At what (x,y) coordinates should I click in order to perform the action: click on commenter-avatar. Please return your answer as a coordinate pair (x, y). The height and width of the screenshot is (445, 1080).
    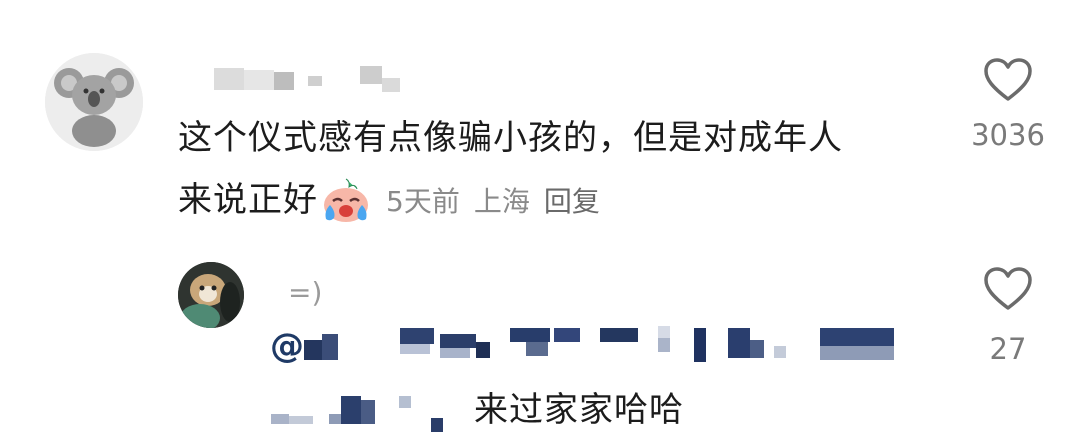
    Looking at the image, I should click on (94, 102).